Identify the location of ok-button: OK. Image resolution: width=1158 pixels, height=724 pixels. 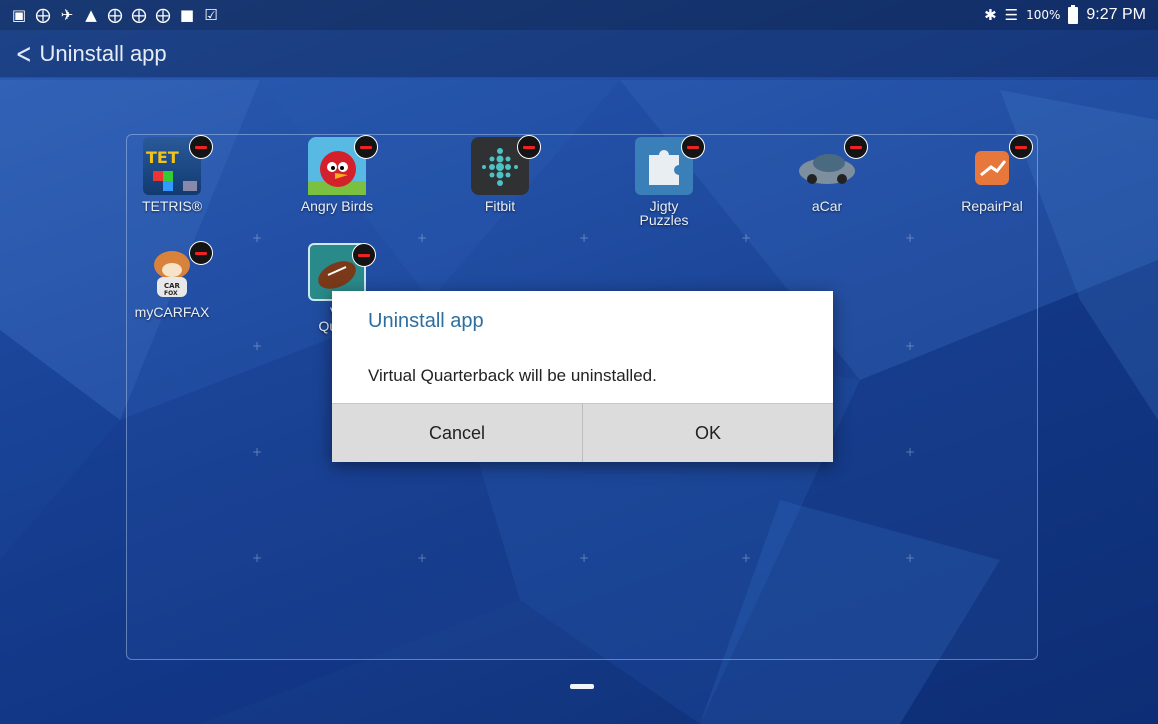
(708, 433).